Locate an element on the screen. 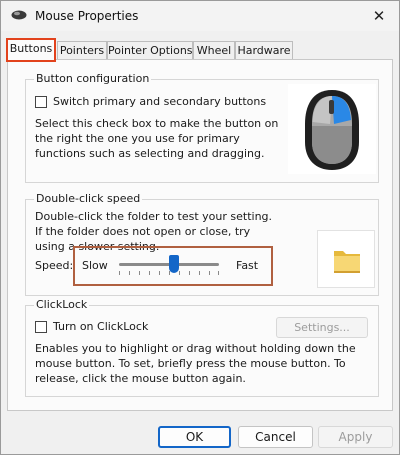 Image resolution: width=400 pixels, height=455 pixels. fast-label: Fast is located at coordinates (247, 265).